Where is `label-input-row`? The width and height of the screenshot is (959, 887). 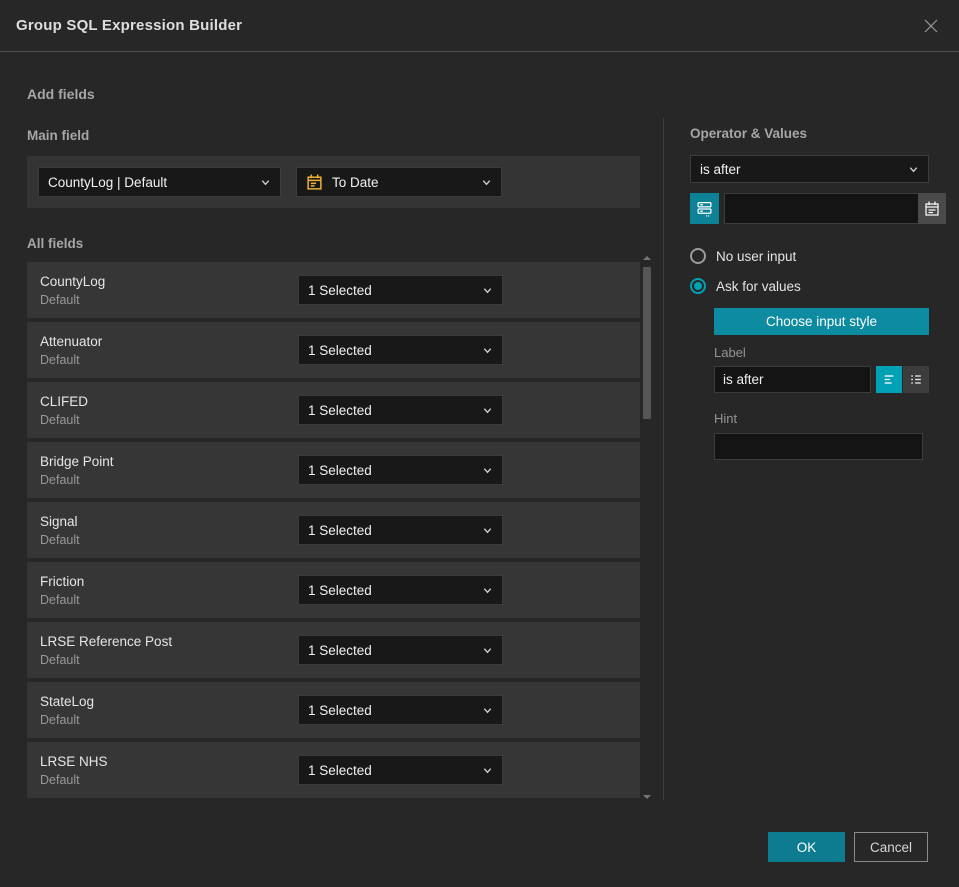
label-input-row is located at coordinates (821, 379).